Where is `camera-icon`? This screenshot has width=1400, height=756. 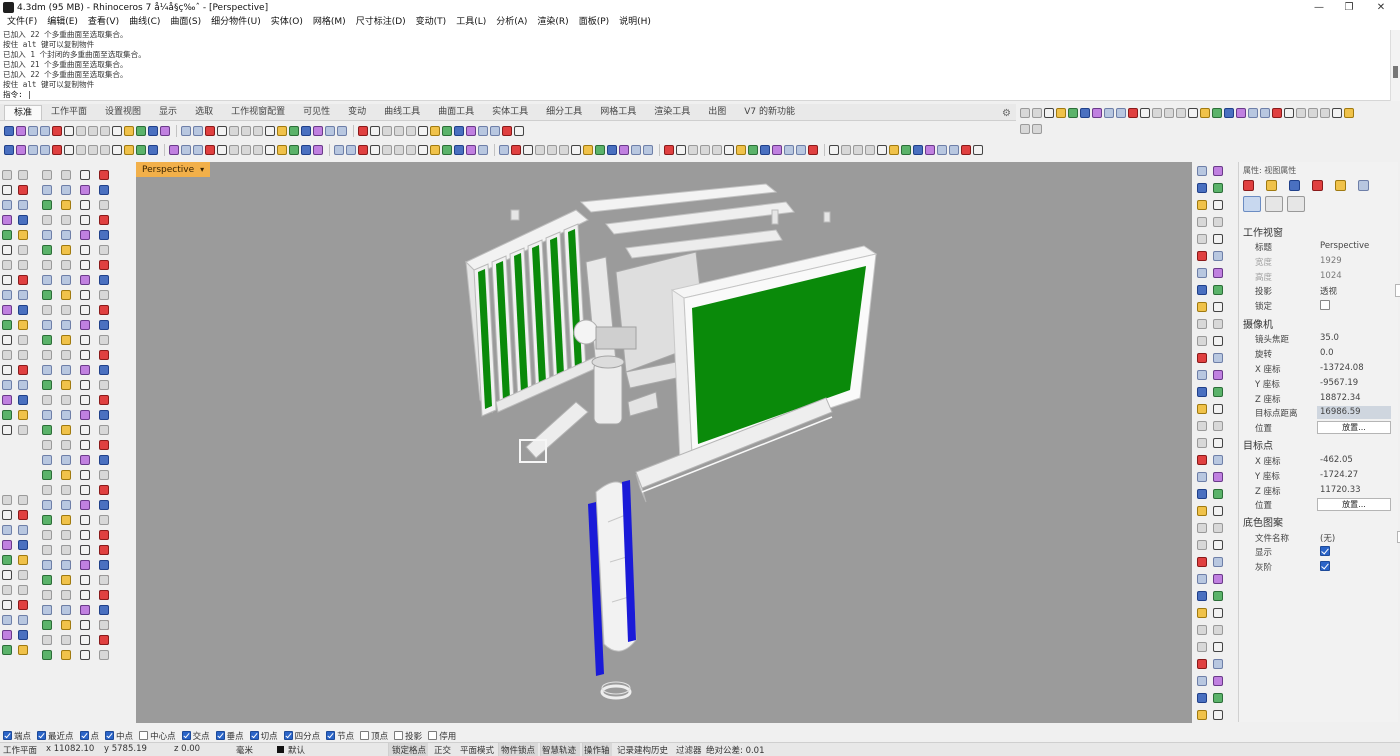 camera-icon is located at coordinates (1252, 204).